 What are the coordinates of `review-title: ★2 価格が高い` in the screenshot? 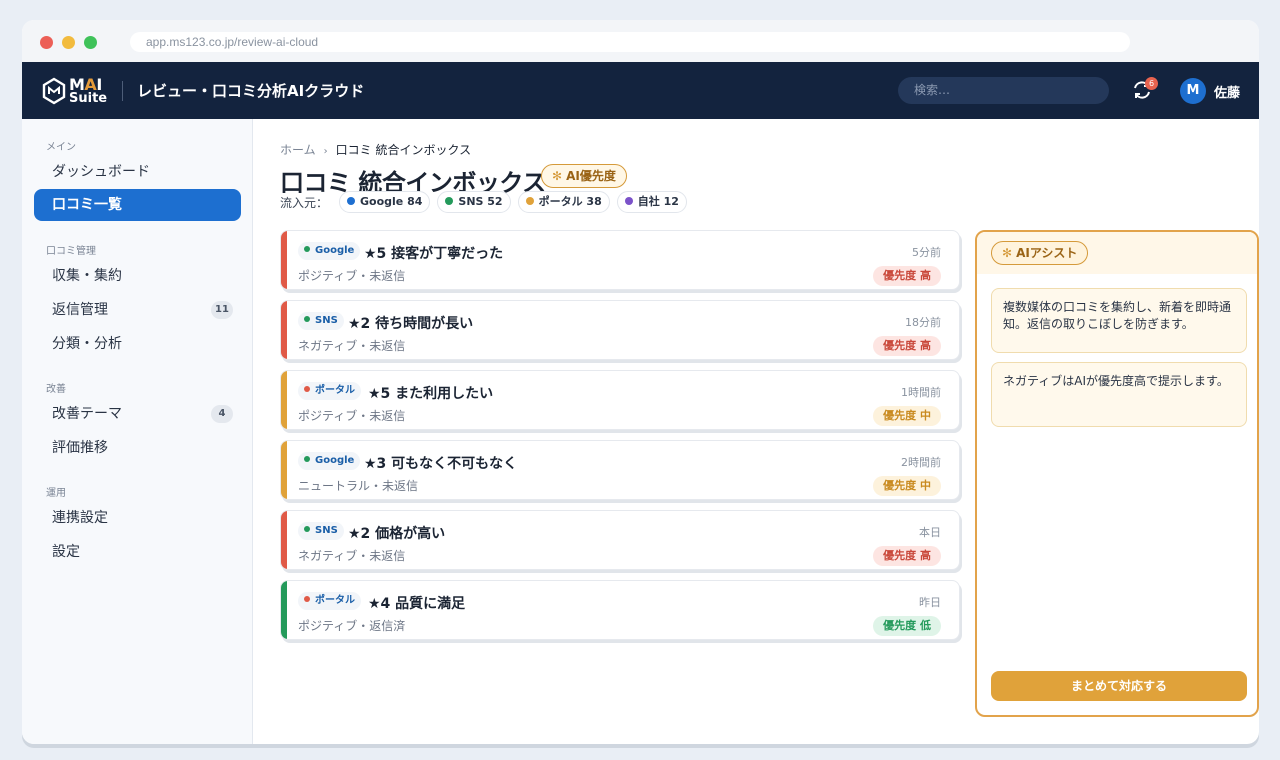 It's located at (397, 534).